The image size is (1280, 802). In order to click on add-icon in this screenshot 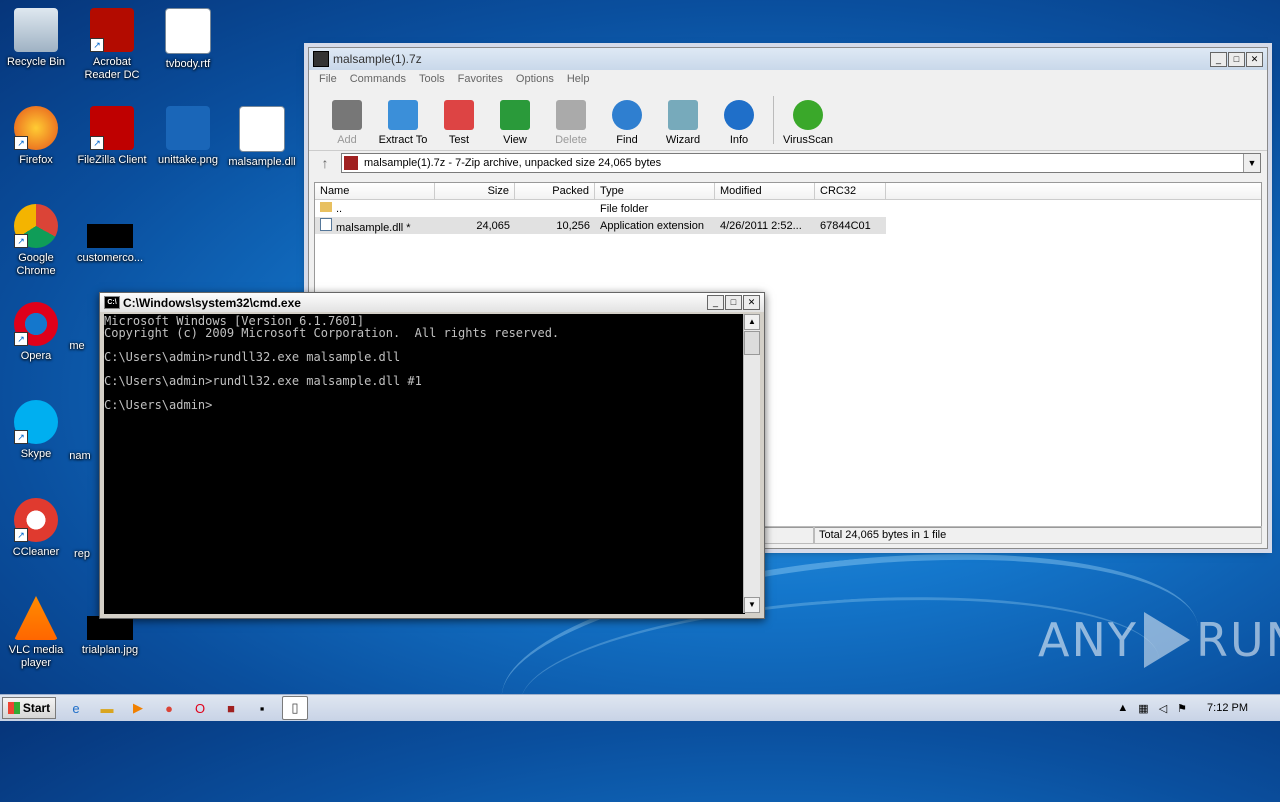, I will do `click(347, 115)`.